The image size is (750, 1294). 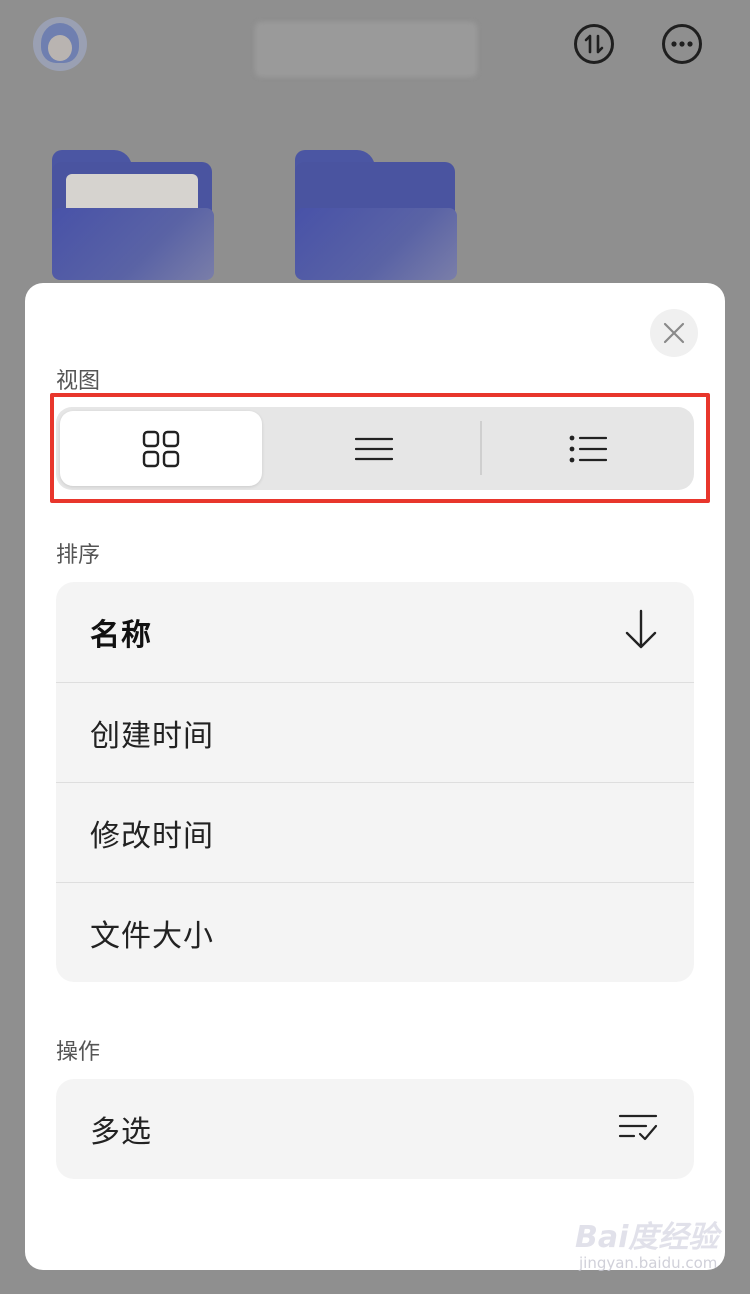 What do you see at coordinates (78, 1052) in the screenshot?
I see `action-section-label: 操作` at bounding box center [78, 1052].